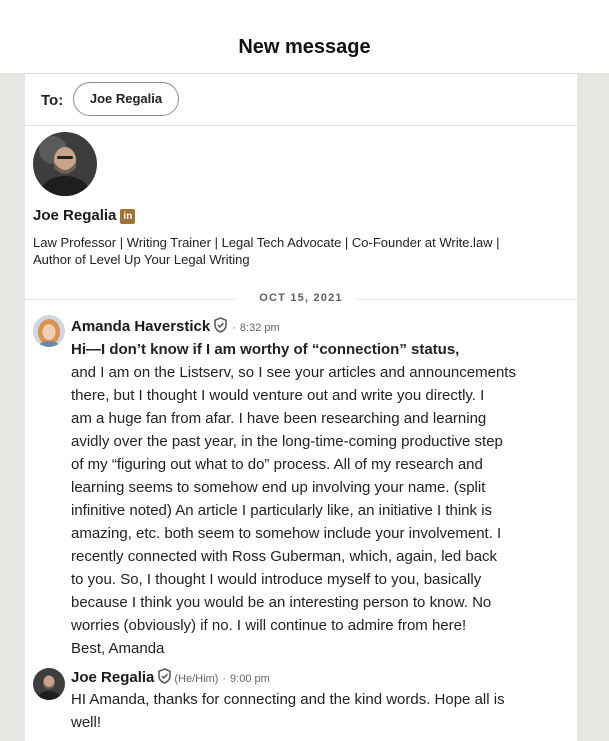 This screenshot has height=741, width=609. I want to click on thread-date: OCT 15, 2021, so click(301, 298).